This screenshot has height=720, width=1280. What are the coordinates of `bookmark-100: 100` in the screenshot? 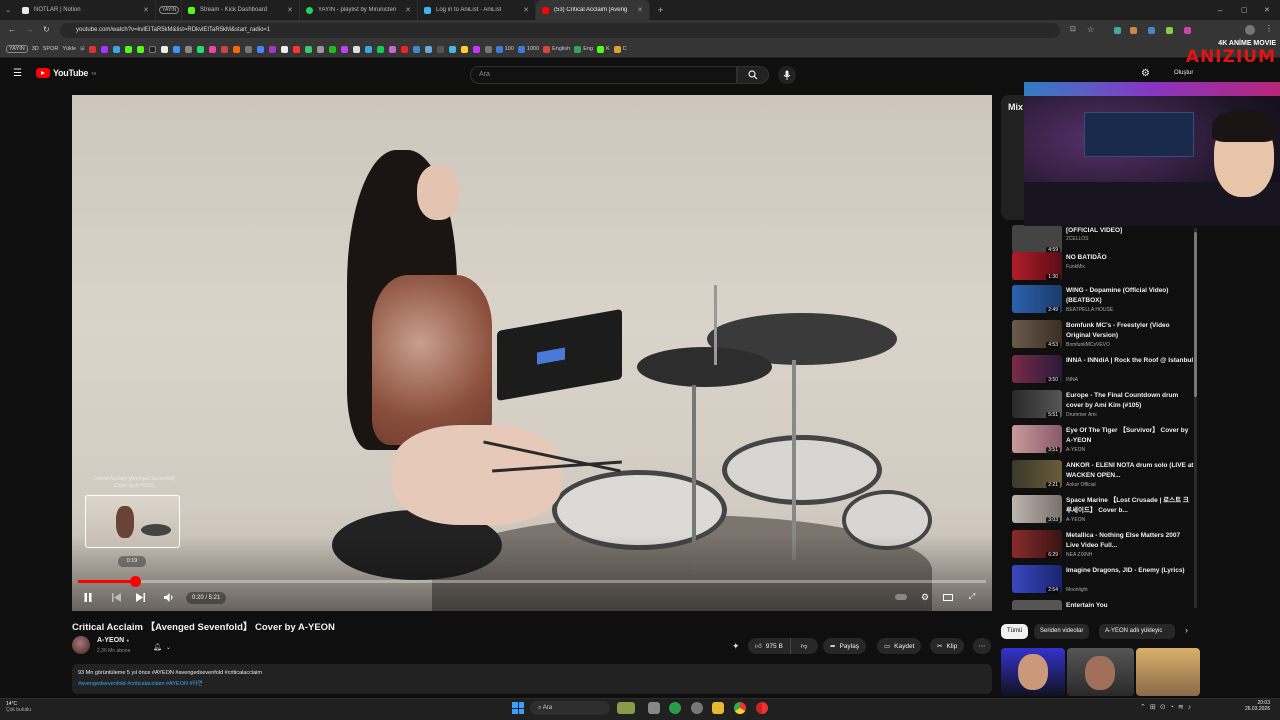 It's located at (504, 49).